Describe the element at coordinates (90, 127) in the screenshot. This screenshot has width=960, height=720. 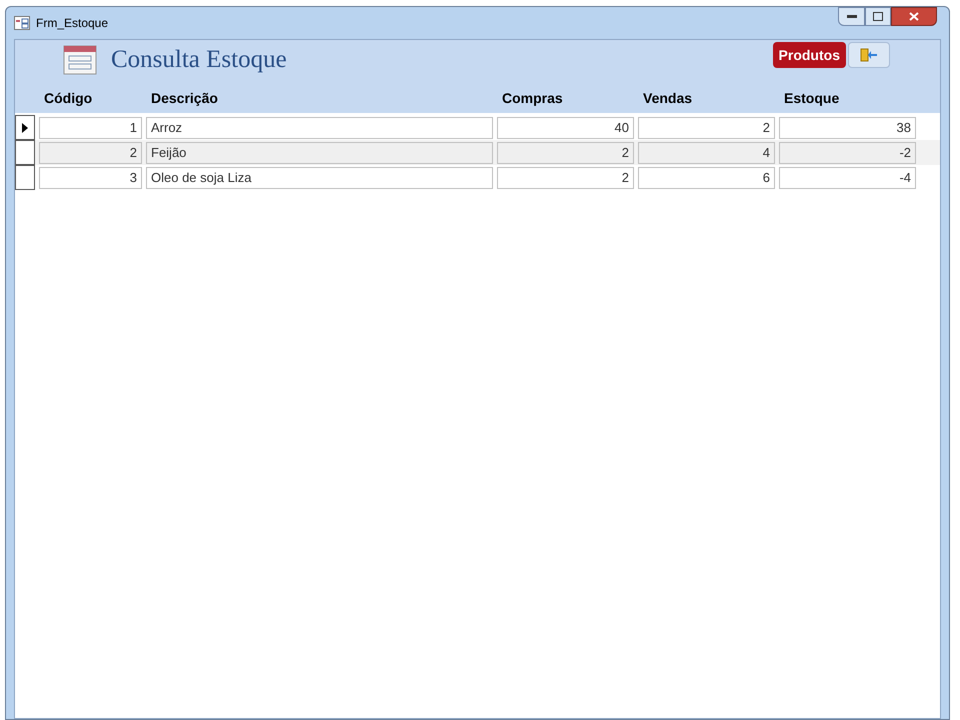
I see `table-cell: 1` at that location.